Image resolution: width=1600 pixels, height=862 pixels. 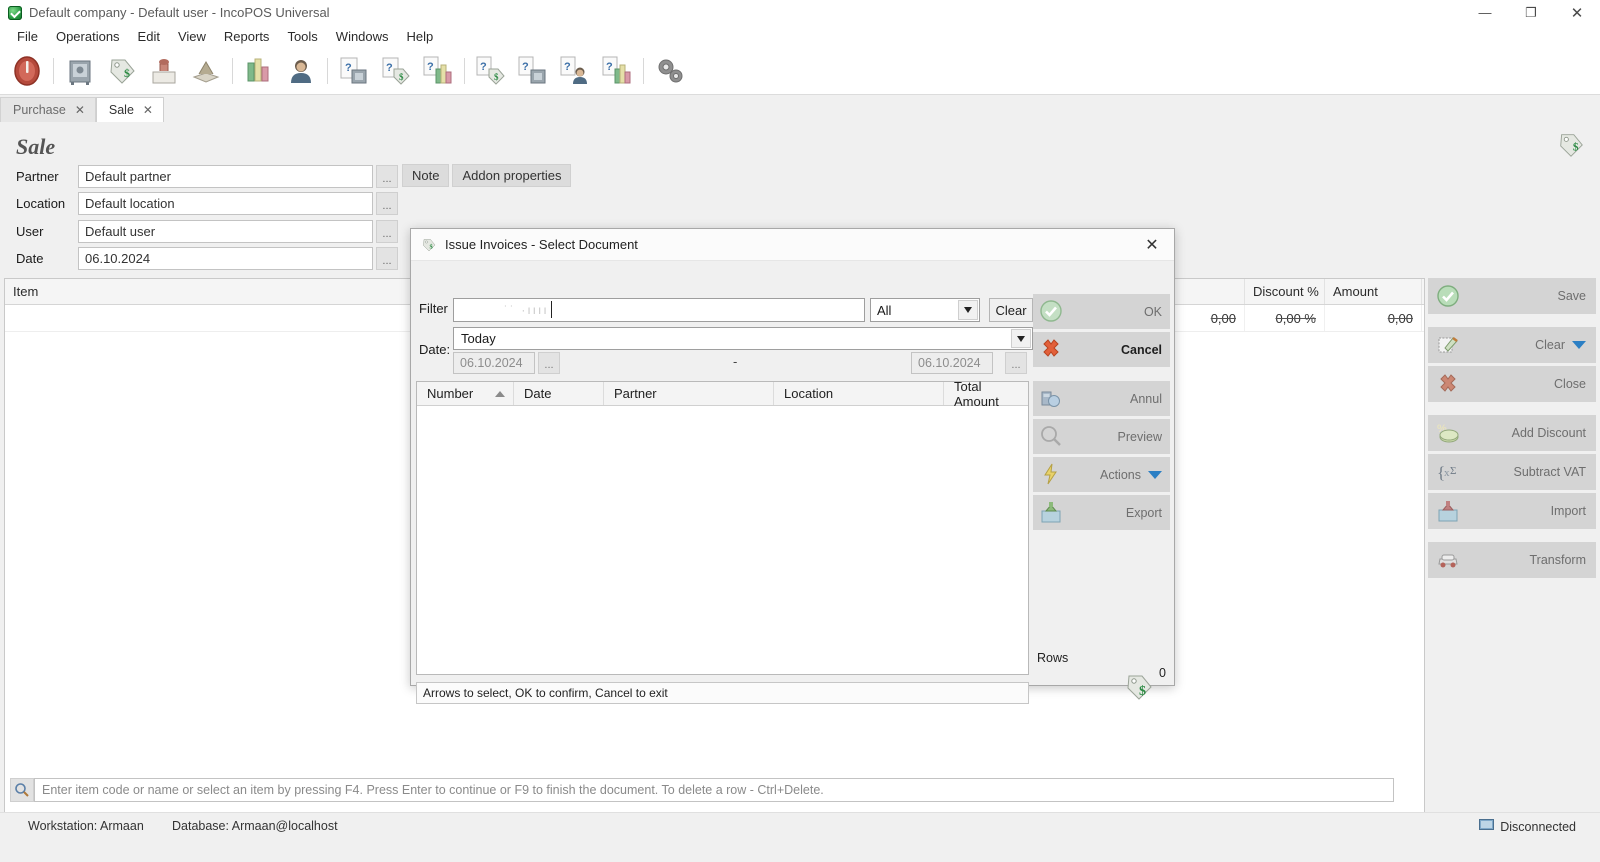 I want to click on minimize-button: —, so click(x=1485, y=12).